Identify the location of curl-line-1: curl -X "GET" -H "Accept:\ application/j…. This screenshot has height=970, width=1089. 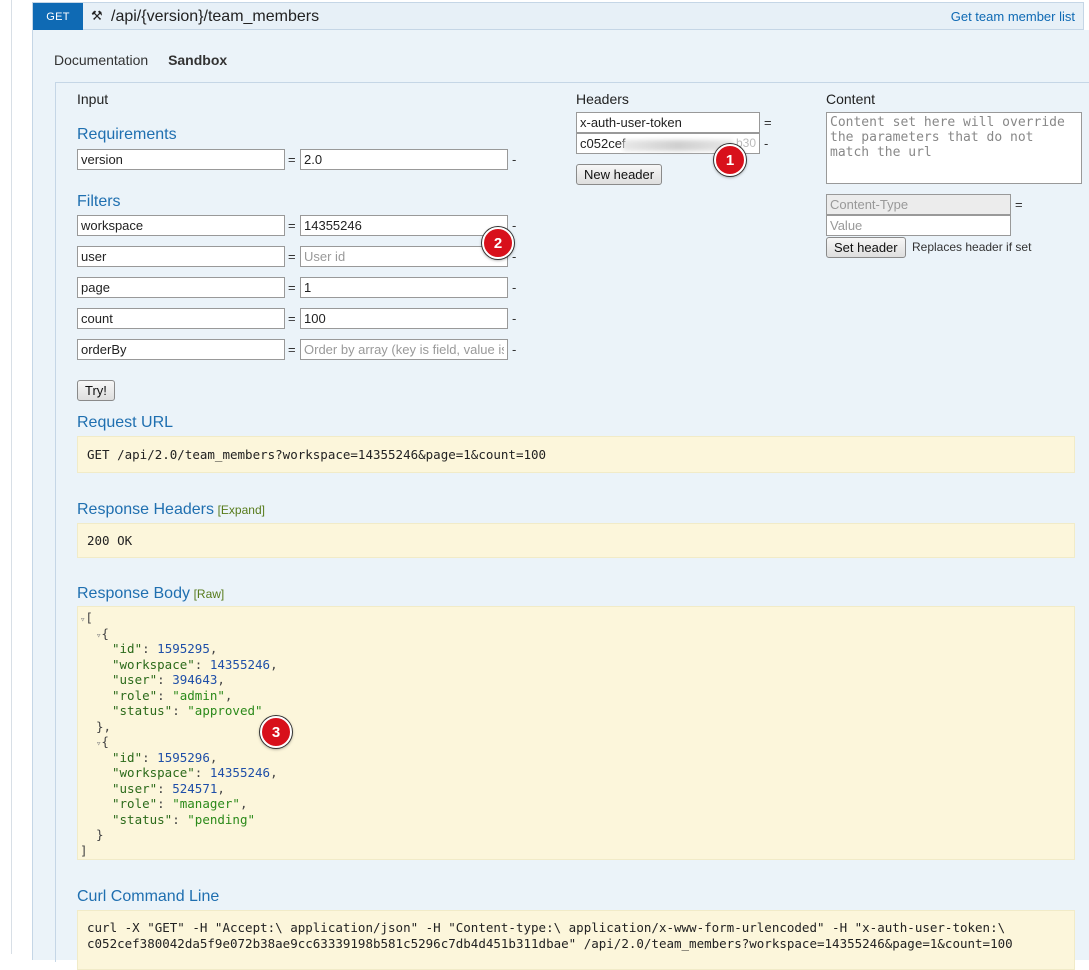
(546, 927).